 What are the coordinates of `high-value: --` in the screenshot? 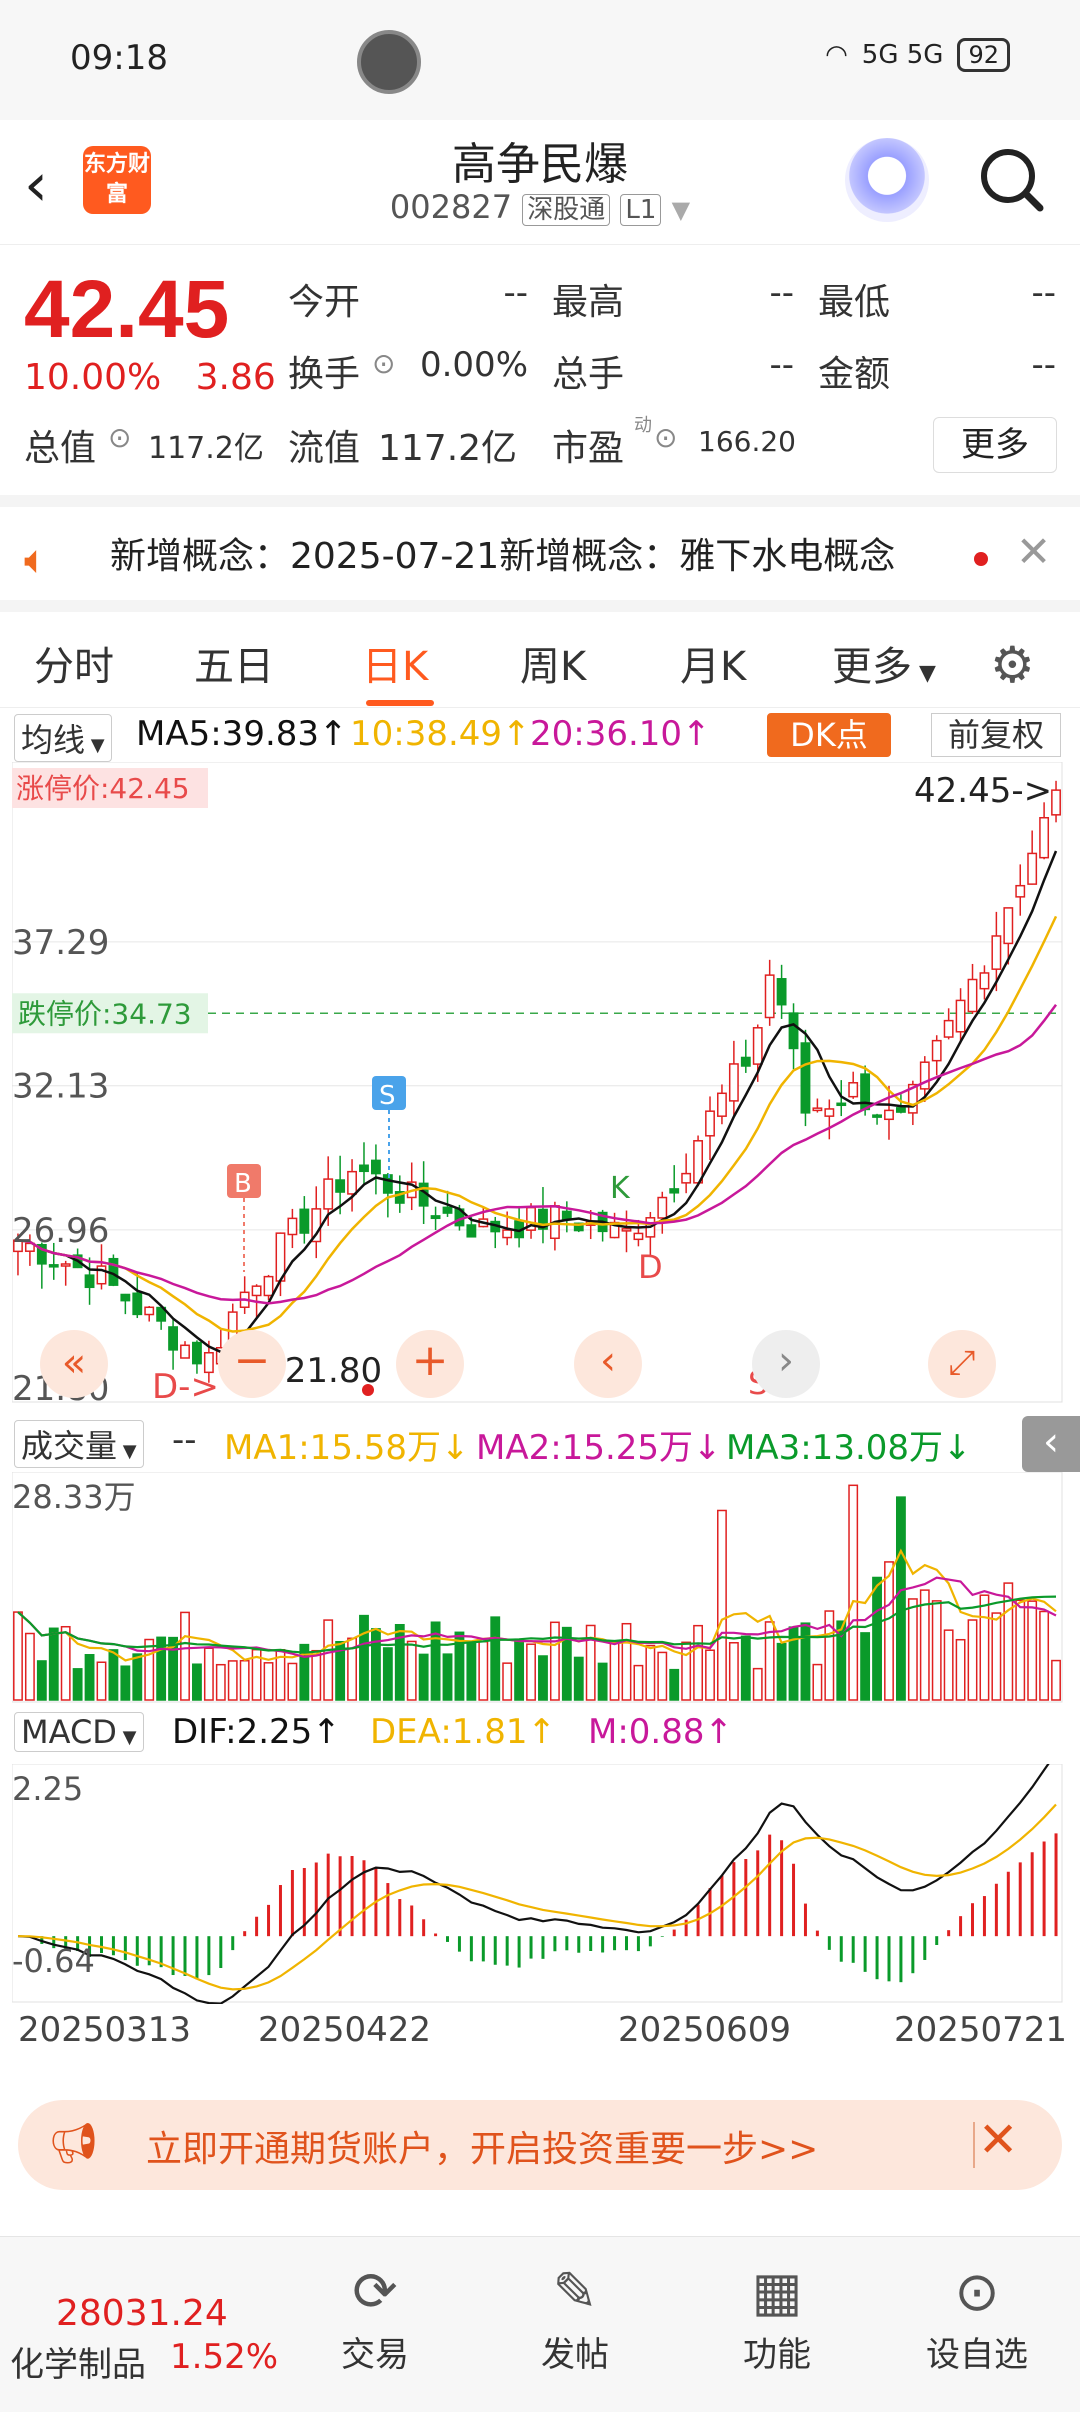 It's located at (781, 293).